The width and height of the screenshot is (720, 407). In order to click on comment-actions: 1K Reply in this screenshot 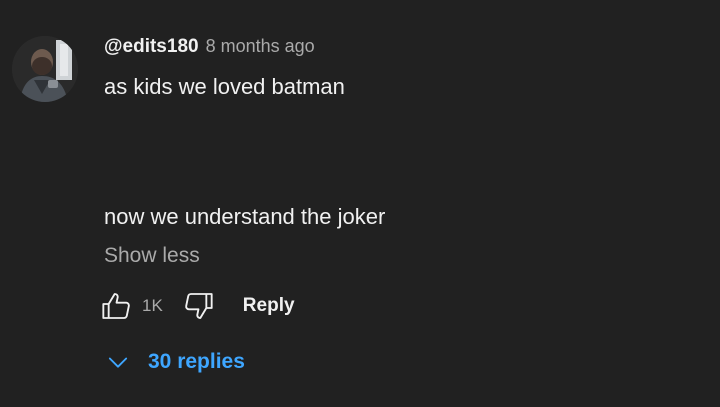, I will do `click(196, 306)`.